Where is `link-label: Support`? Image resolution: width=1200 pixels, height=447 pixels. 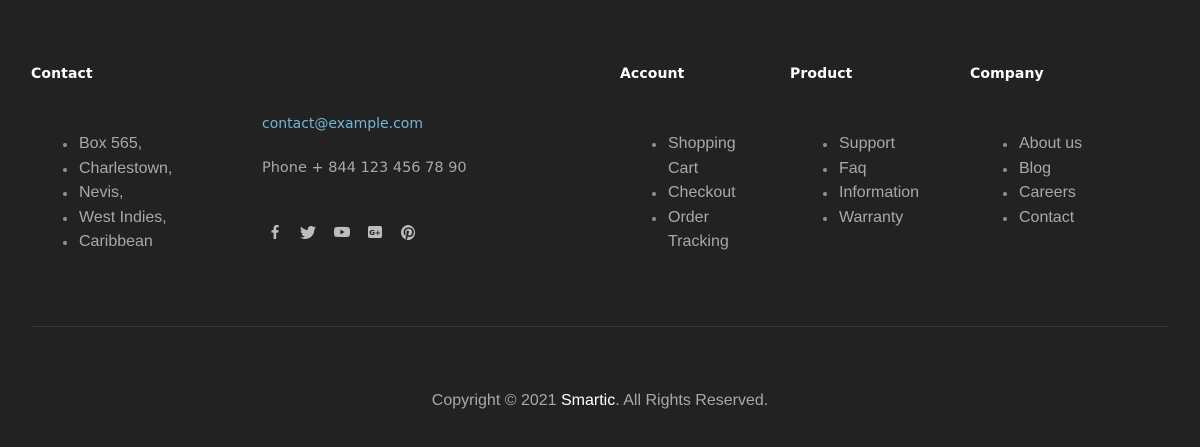 link-label: Support is located at coordinates (867, 143).